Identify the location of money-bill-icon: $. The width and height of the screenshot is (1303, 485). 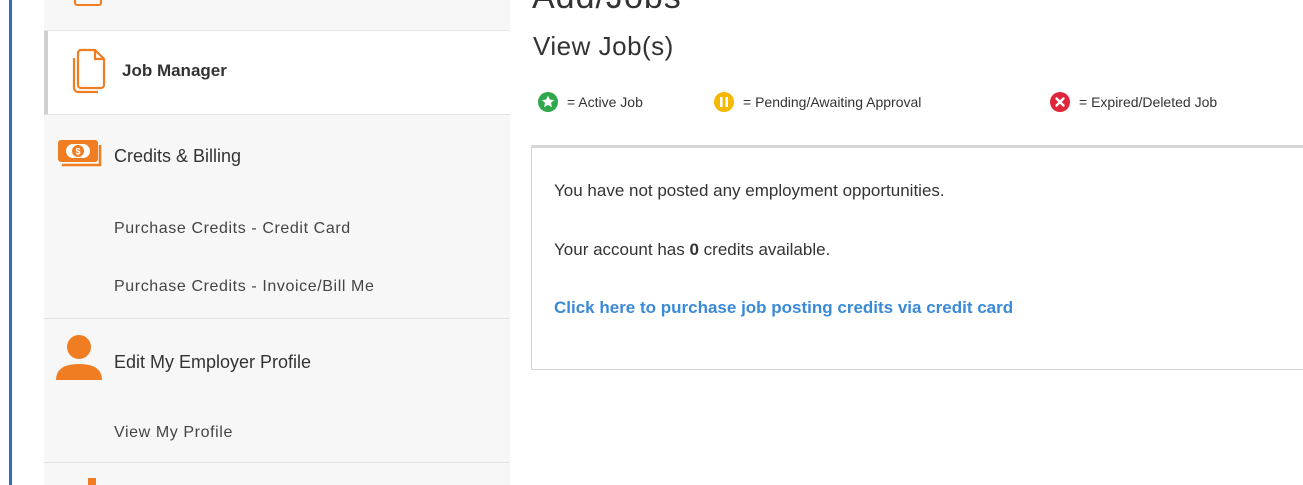
(80, 153).